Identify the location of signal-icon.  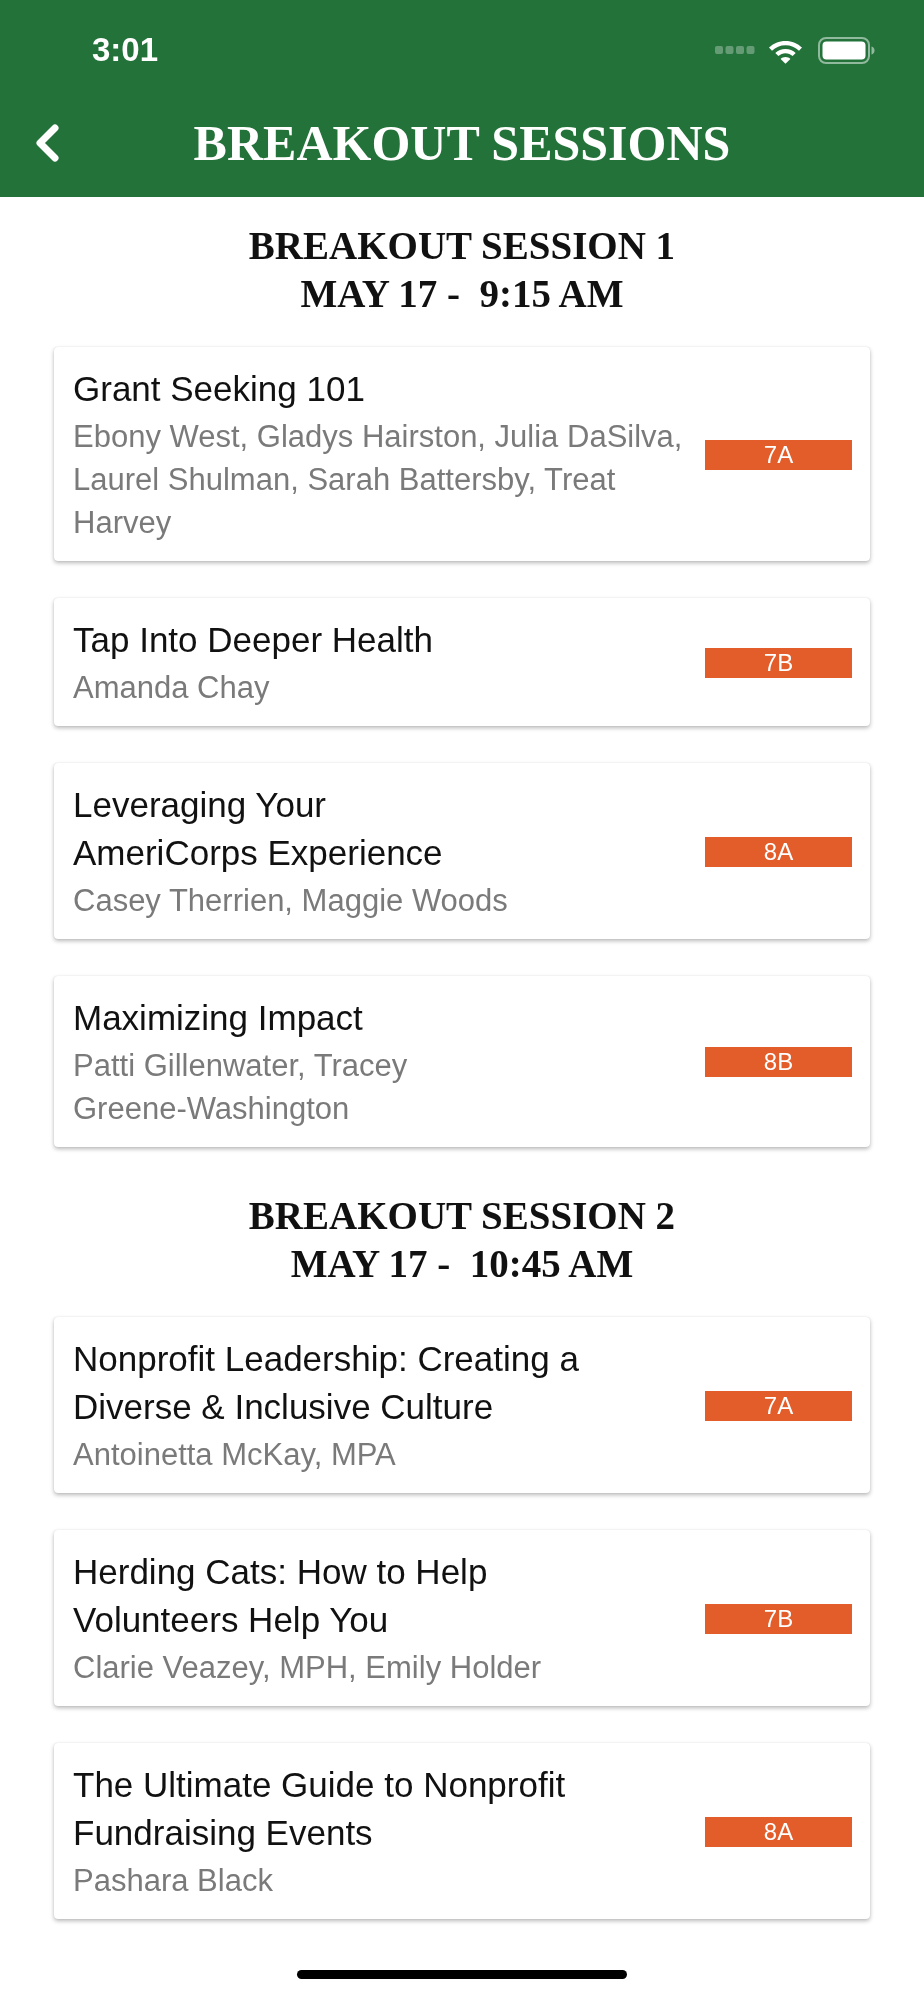
(735, 50).